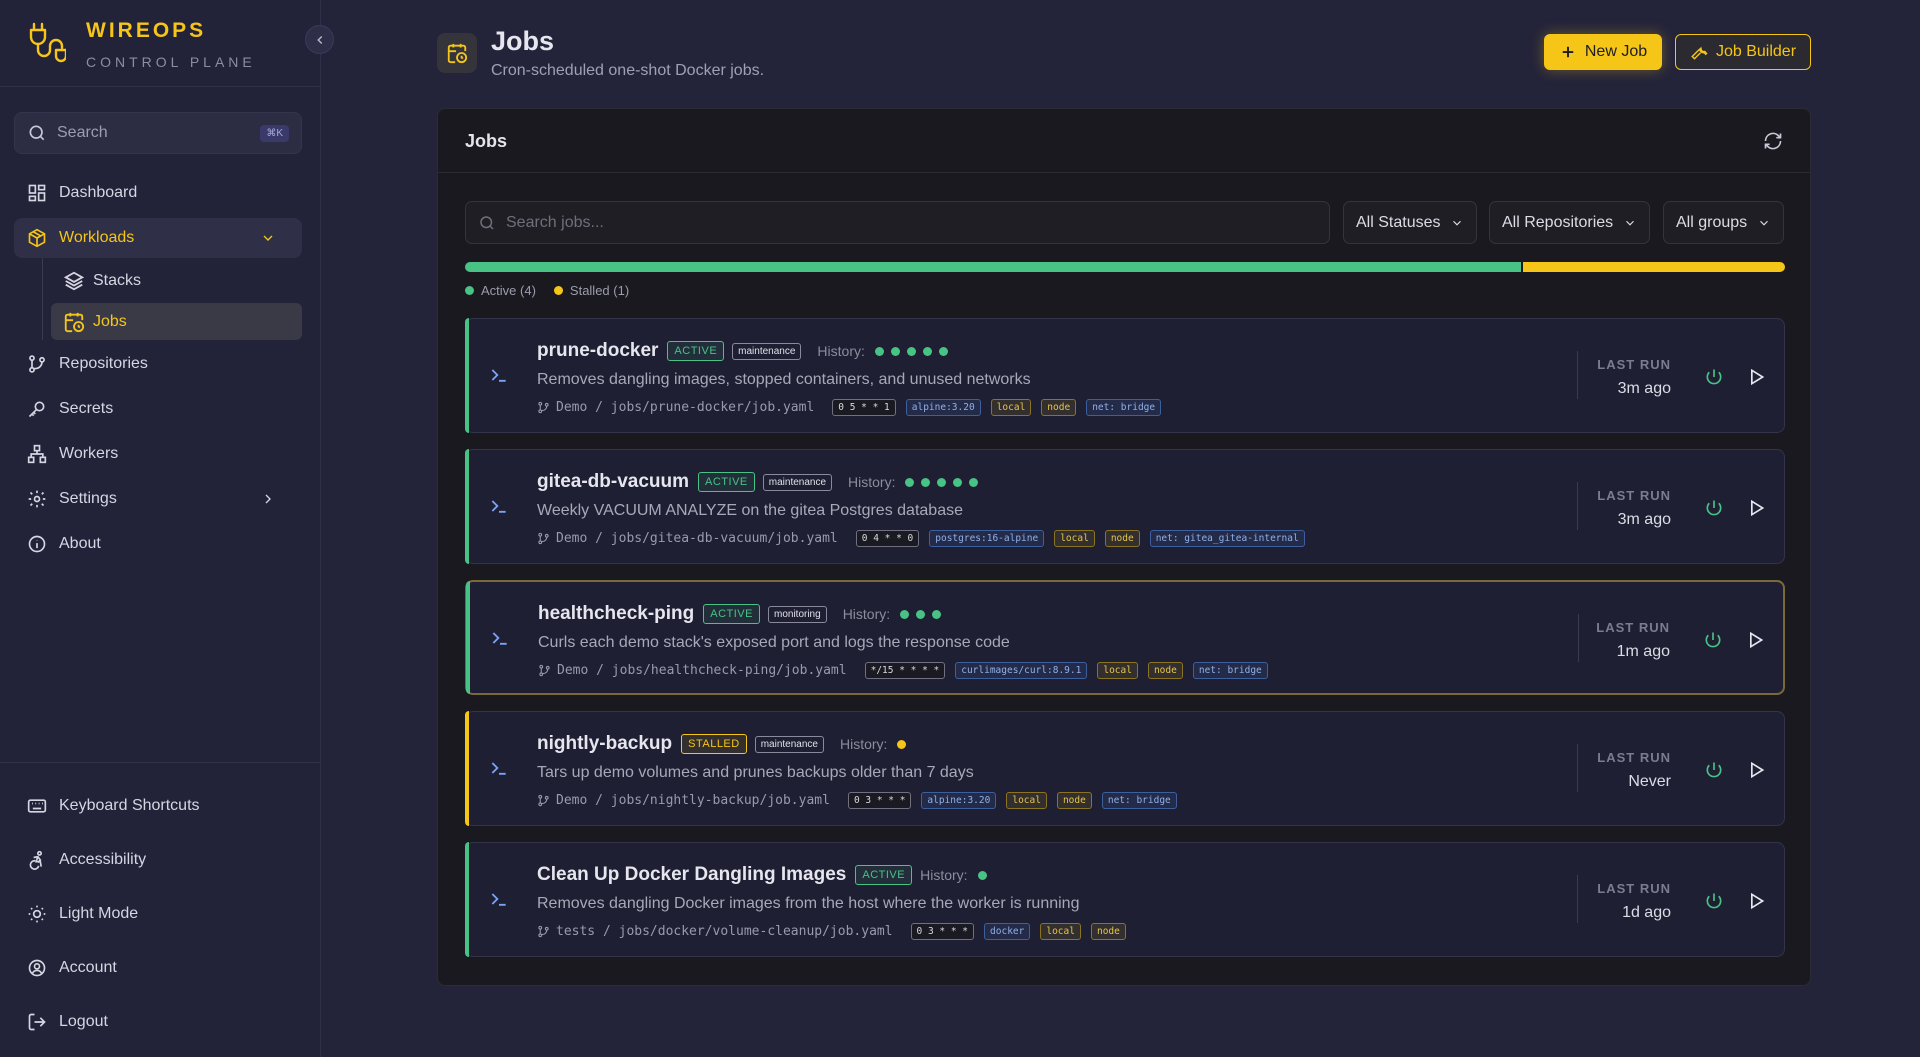  What do you see at coordinates (158, 238) in the screenshot?
I see `nav-workloads: Workloads` at bounding box center [158, 238].